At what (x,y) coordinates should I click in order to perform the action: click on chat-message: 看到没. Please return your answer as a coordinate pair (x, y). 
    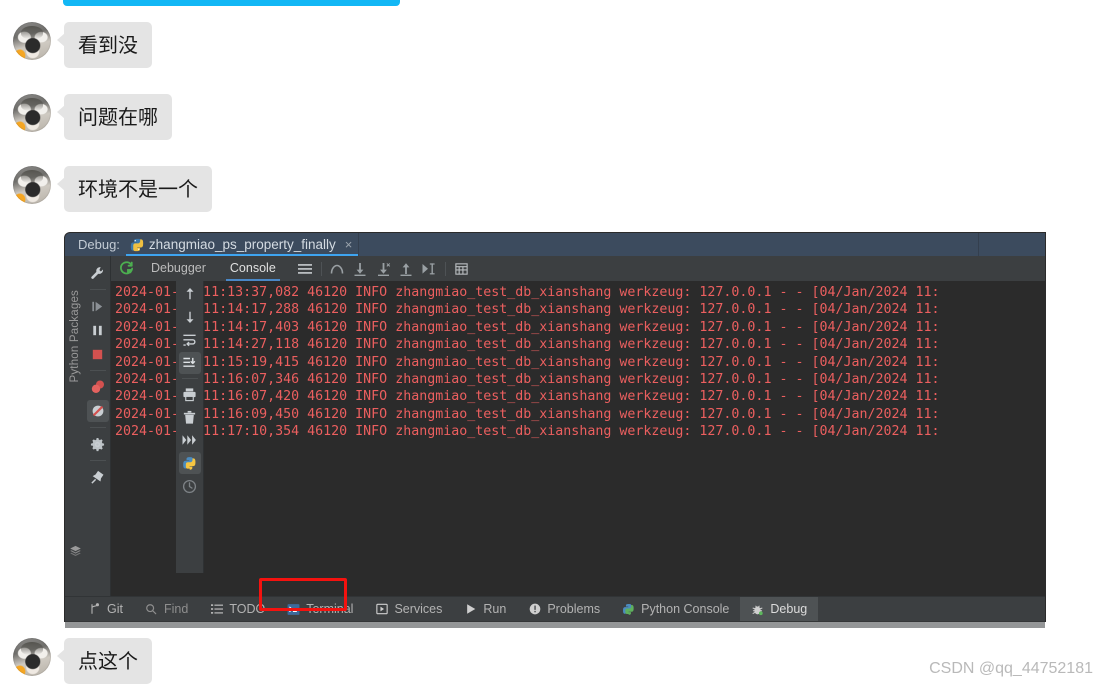
    Looking at the image, I should click on (82, 45).